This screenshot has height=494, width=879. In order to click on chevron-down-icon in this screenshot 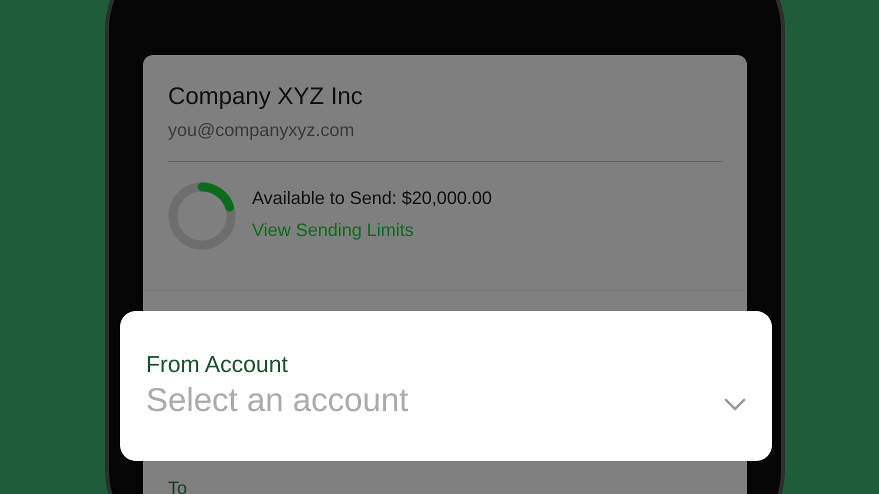, I will do `click(735, 404)`.